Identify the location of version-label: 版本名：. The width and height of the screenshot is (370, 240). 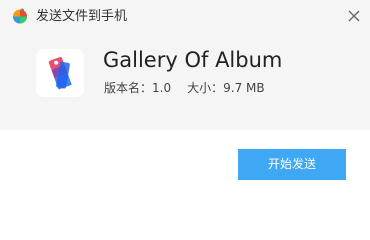
(128, 88).